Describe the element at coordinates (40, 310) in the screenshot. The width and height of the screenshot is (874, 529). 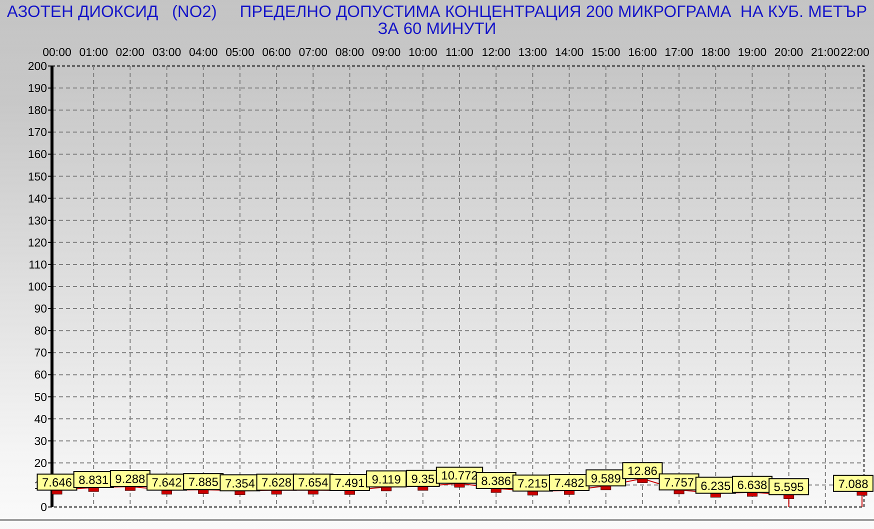
I see `y-tick-label: 90` at that location.